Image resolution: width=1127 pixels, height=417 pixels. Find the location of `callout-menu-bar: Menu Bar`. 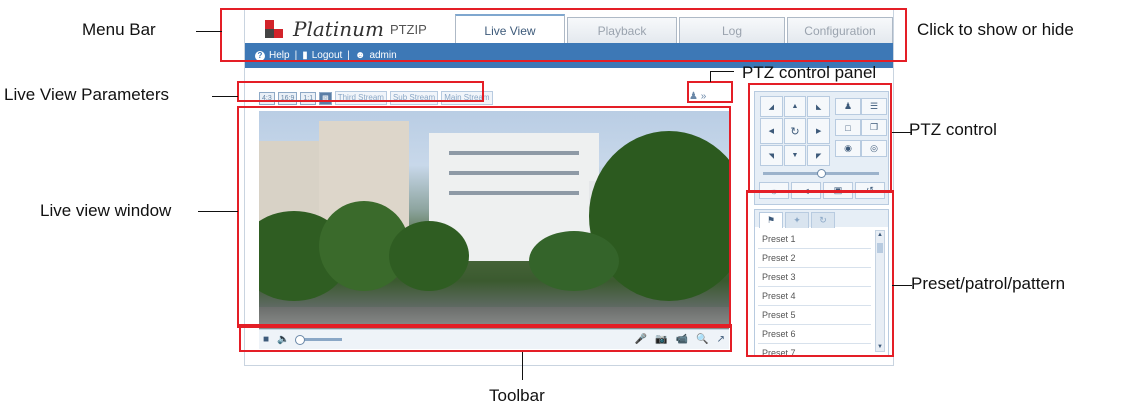

callout-menu-bar: Menu Bar is located at coordinates (119, 29).